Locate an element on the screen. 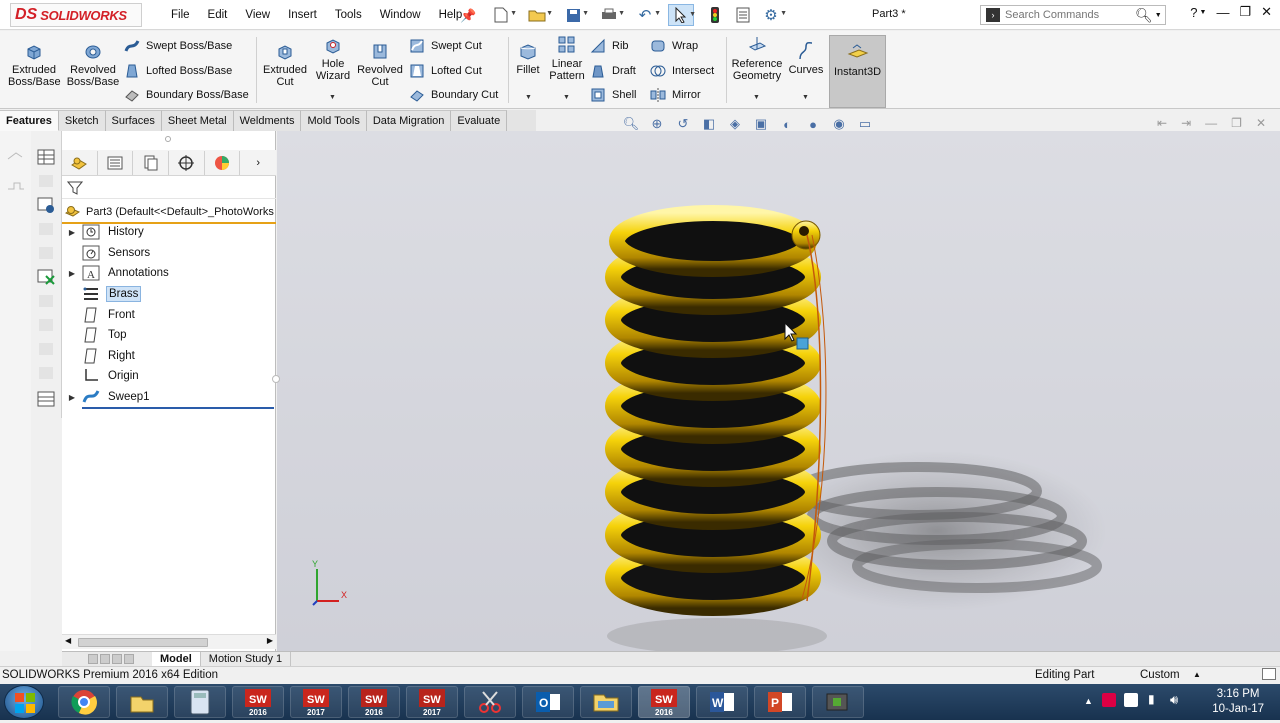  instant3d-button: Instant3D is located at coordinates (857, 71).